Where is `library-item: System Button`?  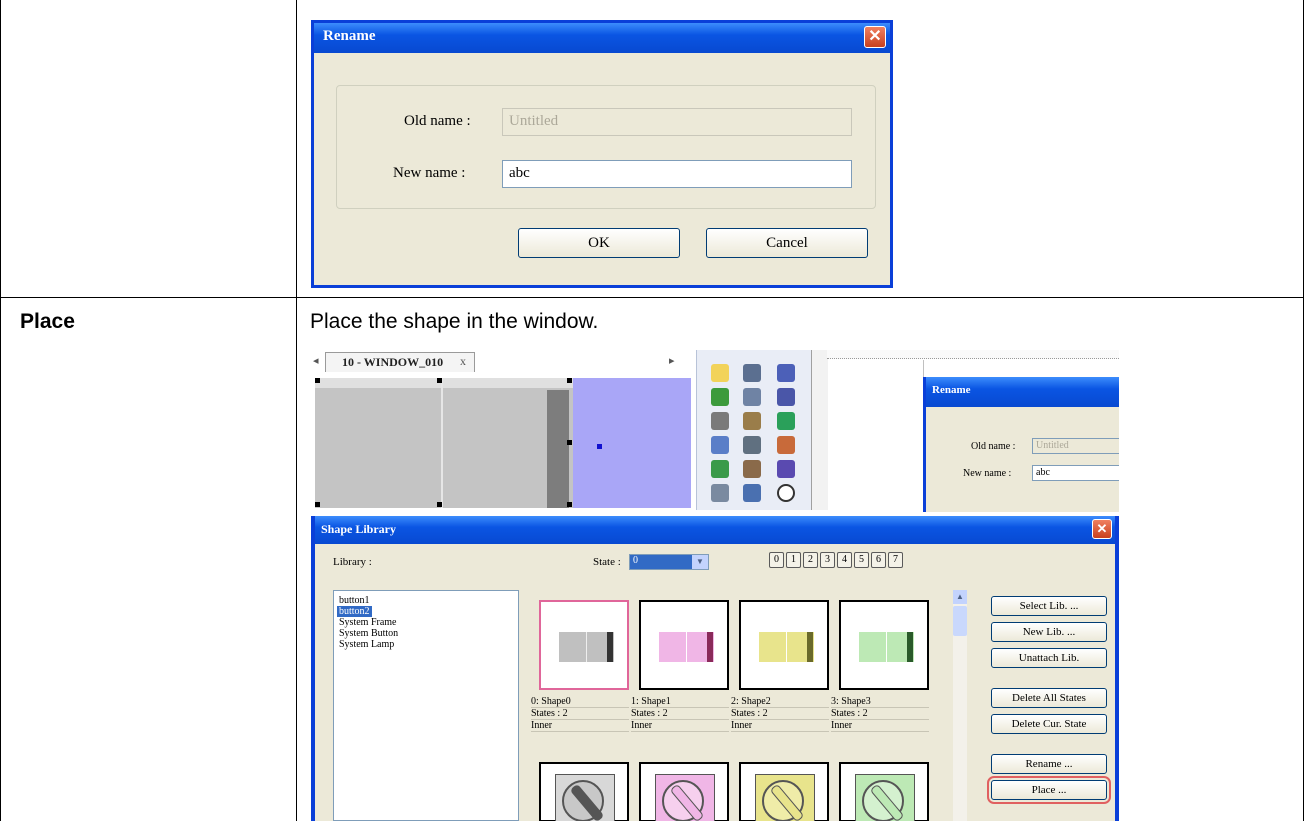 library-item: System Button is located at coordinates (368, 633).